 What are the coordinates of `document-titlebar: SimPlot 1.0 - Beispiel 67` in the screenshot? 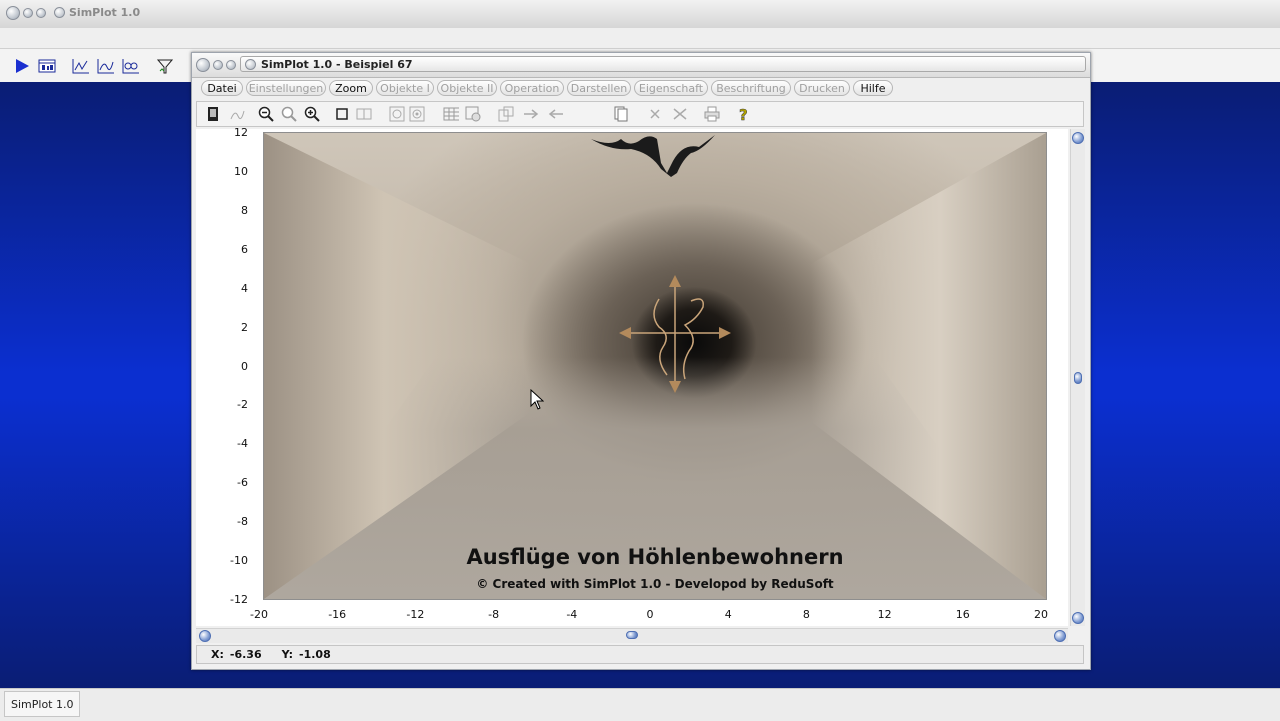 It's located at (641, 65).